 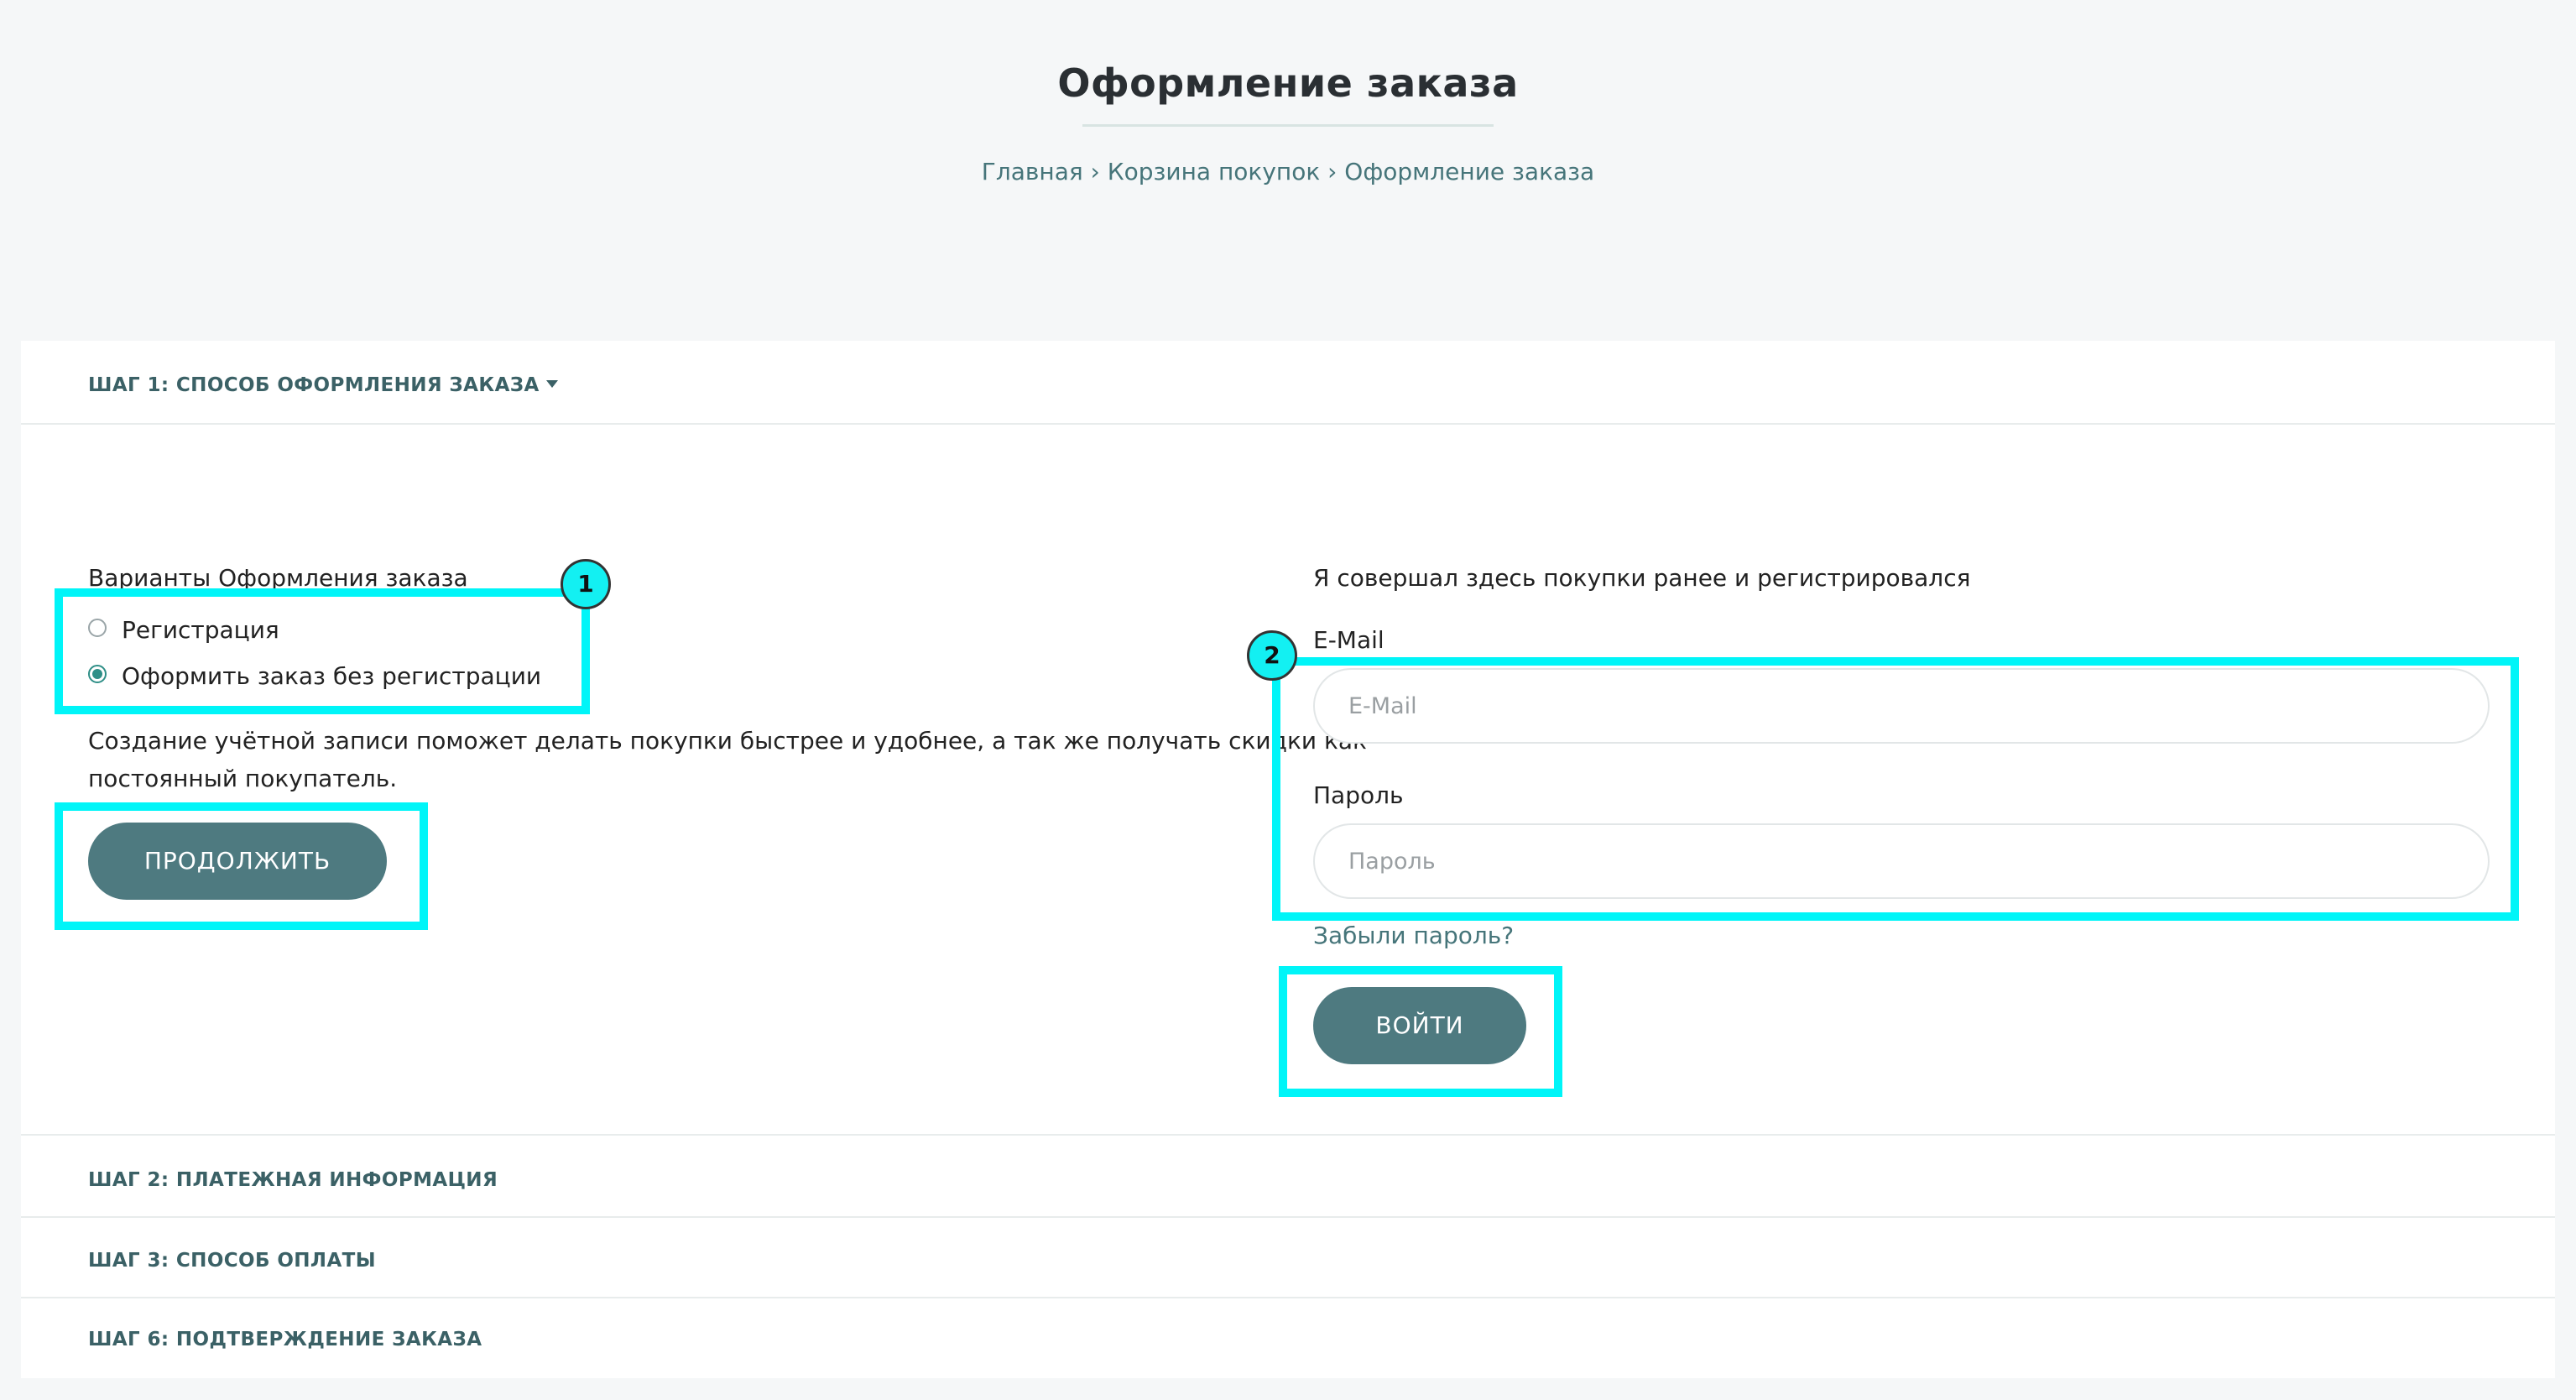 What do you see at coordinates (1288, 1176) in the screenshot?
I see `step2-header: ШАГ 2: ПЛАТЕЖНАЯ ИНФОРМАЦИЯ` at bounding box center [1288, 1176].